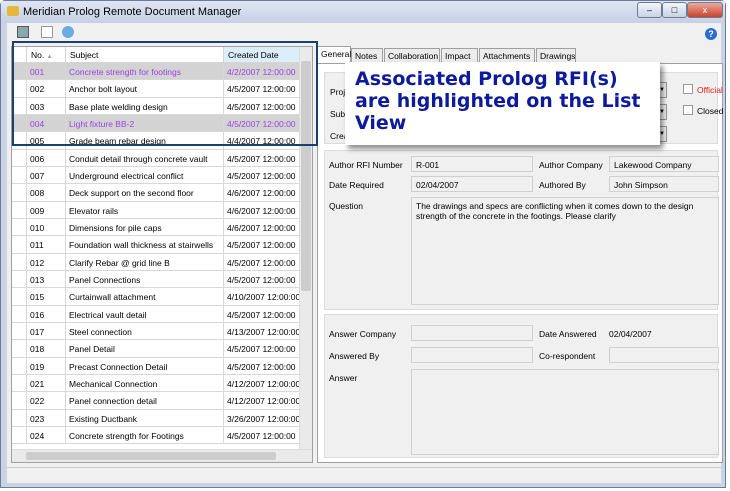 The image size is (730, 491). Describe the element at coordinates (710, 90) in the screenshot. I see `official-label: Official` at that location.